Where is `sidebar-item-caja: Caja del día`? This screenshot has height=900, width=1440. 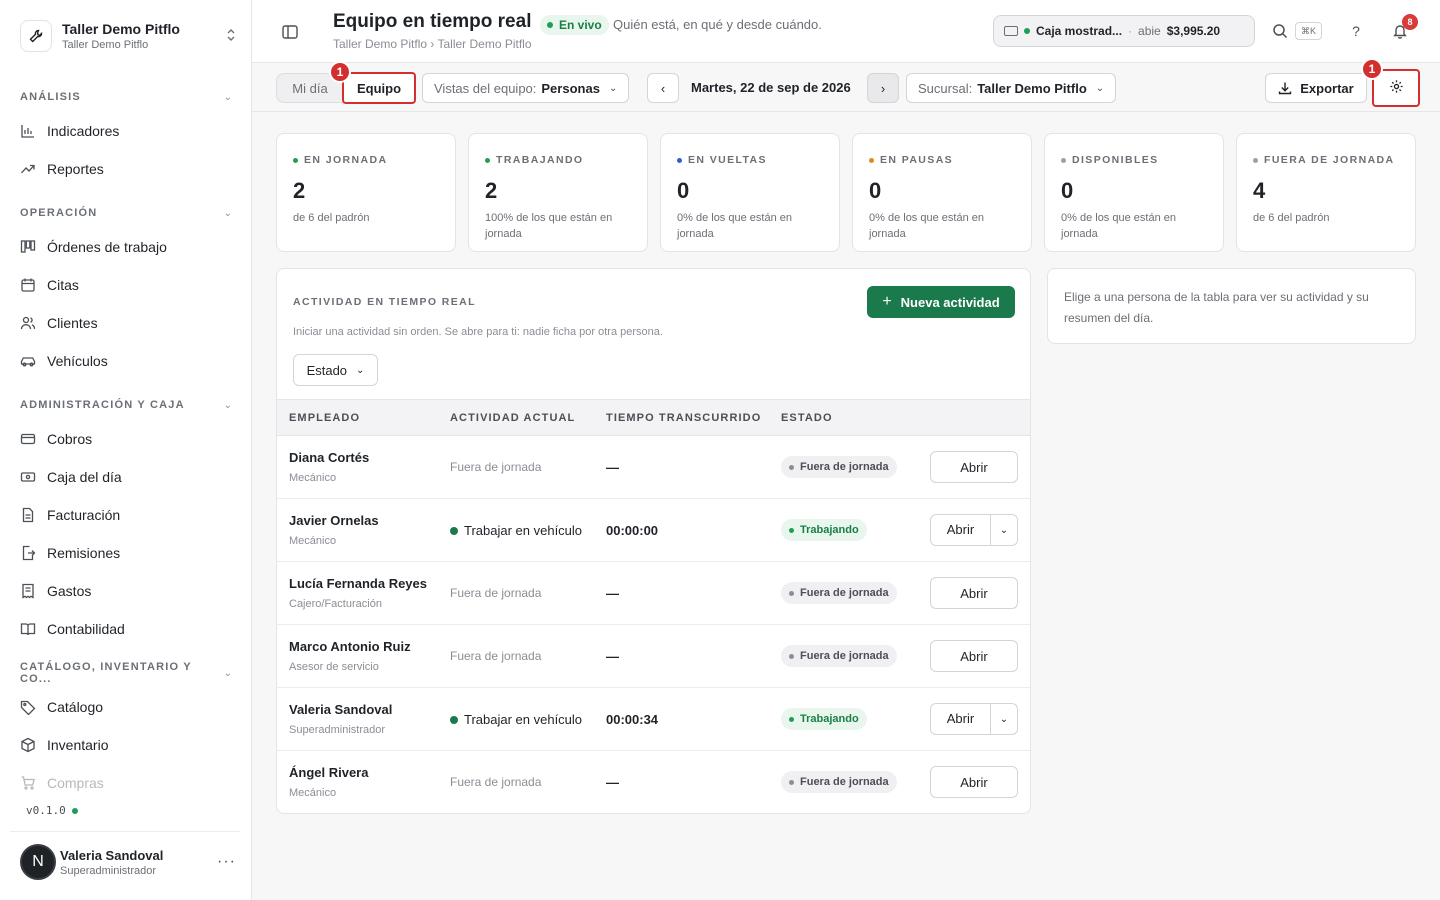
sidebar-item-caja: Caja del día is located at coordinates (126, 477).